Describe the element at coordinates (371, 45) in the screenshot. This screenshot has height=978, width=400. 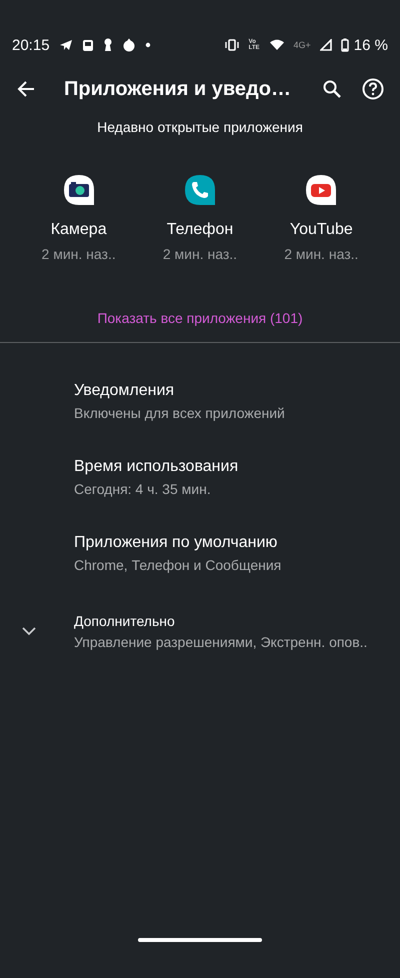
I see `battery-percent: 16 %` at that location.